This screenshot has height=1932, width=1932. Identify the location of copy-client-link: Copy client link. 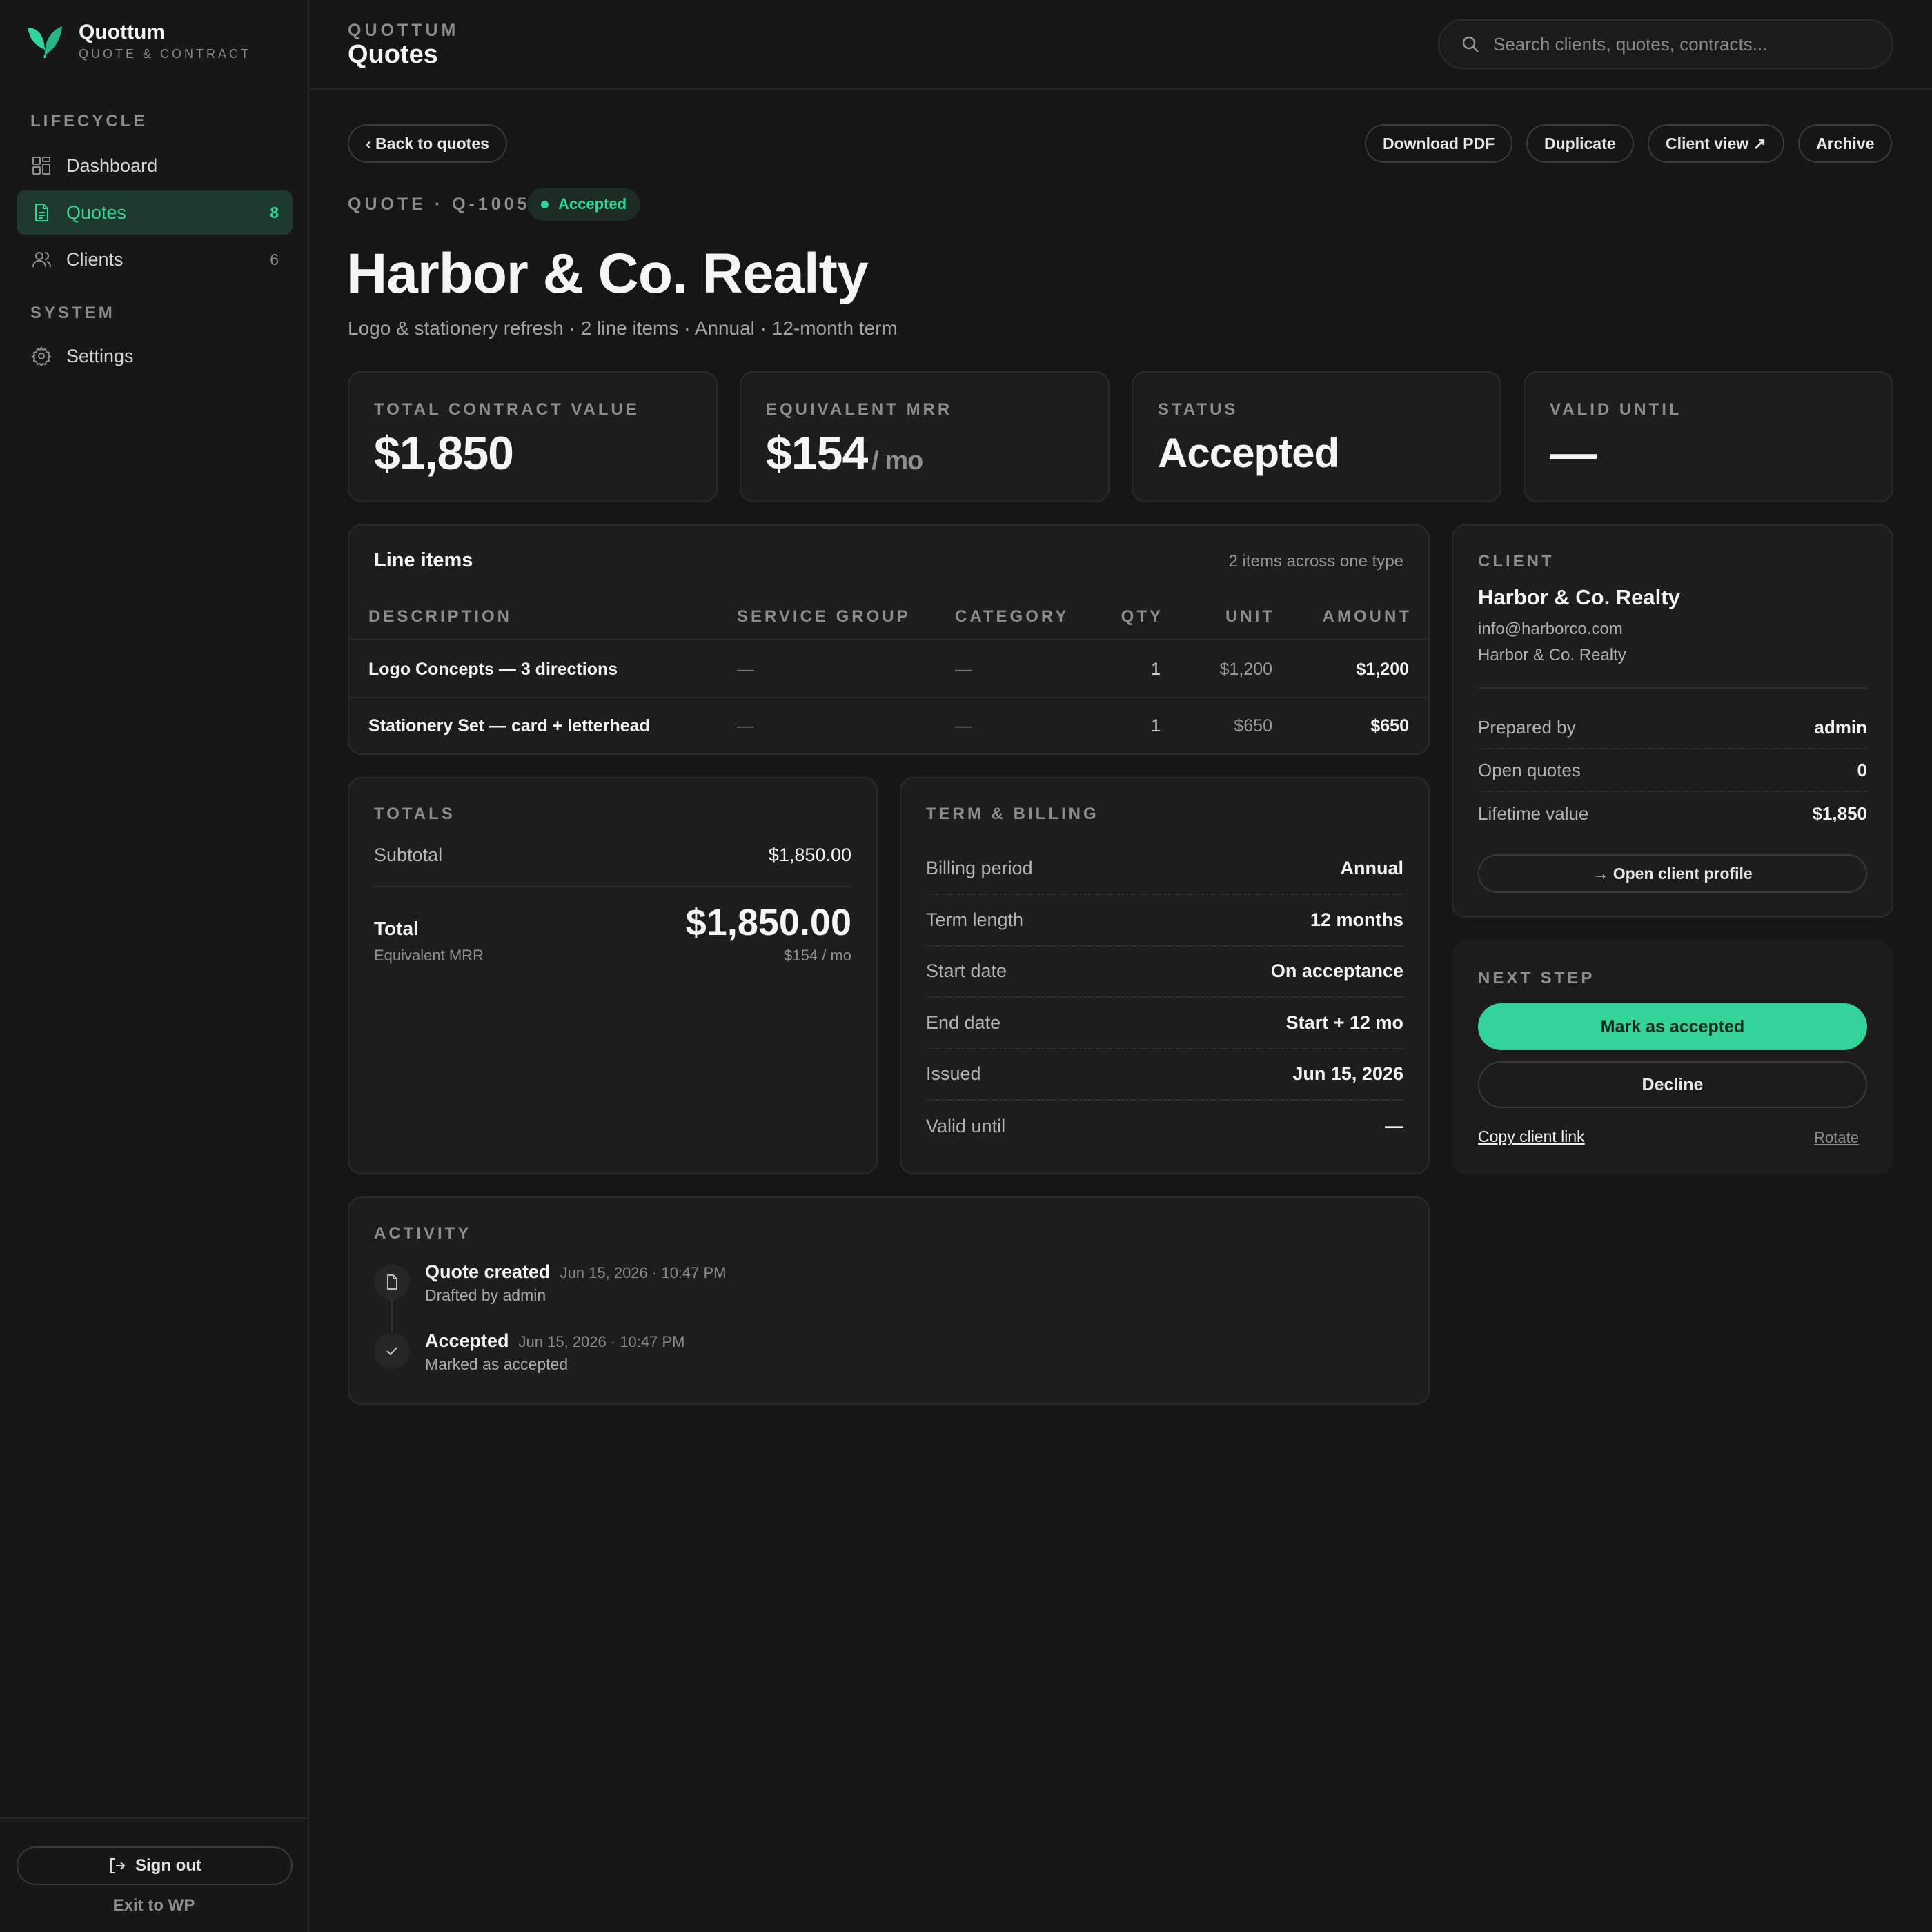
(1531, 1136).